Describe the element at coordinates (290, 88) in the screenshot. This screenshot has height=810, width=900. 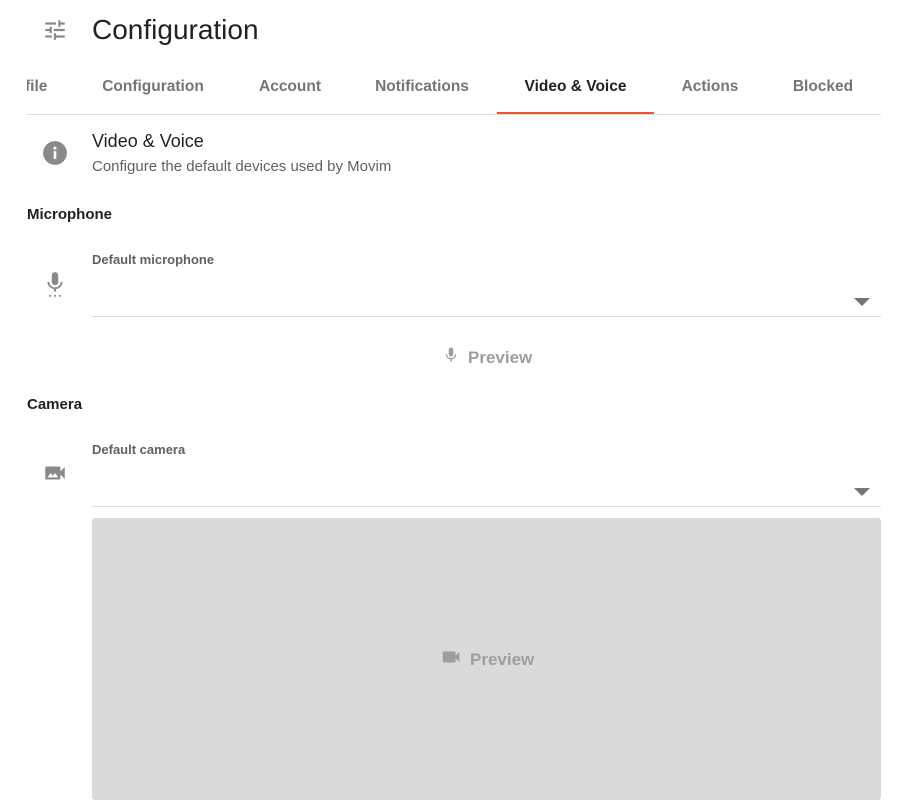
I see `tab-account: Account` at that location.